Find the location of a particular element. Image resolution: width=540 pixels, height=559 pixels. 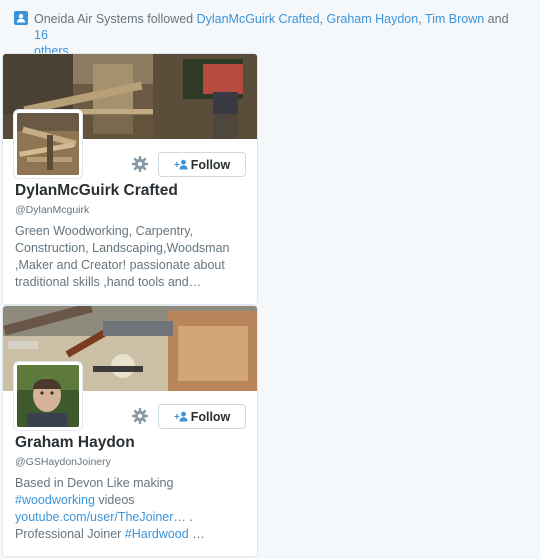

hashtag-link: #woodworking is located at coordinates (55, 500).